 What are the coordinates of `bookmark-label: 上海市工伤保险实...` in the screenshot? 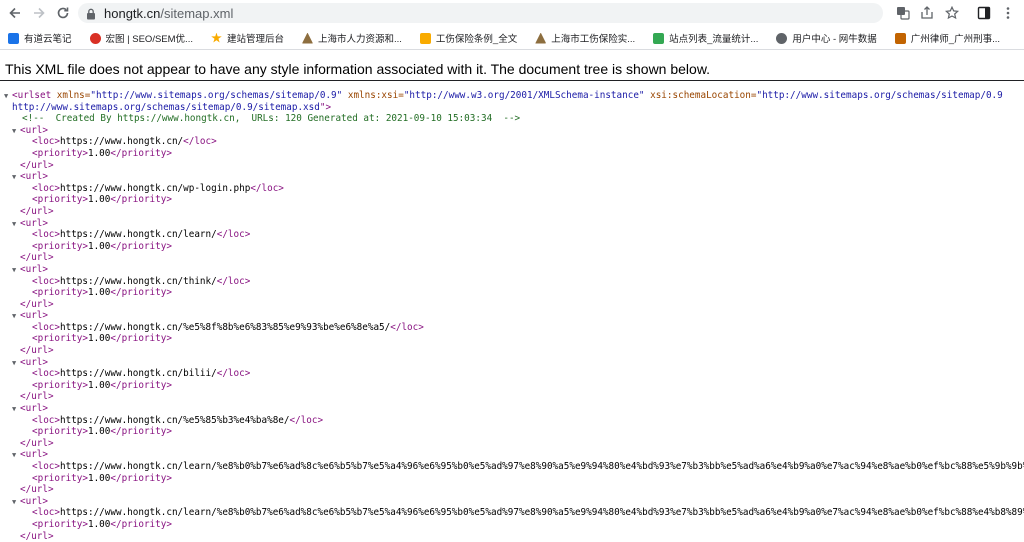 It's located at (593, 39).